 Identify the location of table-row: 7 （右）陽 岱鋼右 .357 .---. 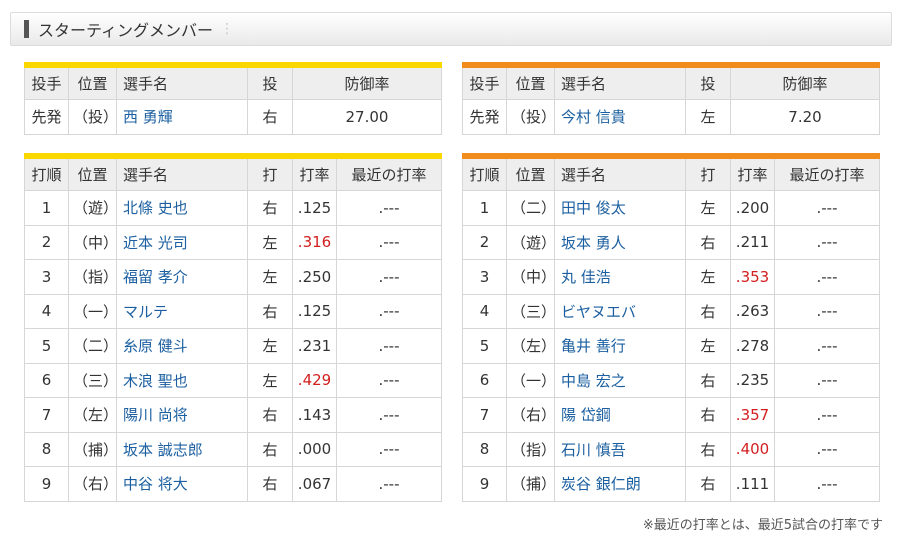
(671, 415).